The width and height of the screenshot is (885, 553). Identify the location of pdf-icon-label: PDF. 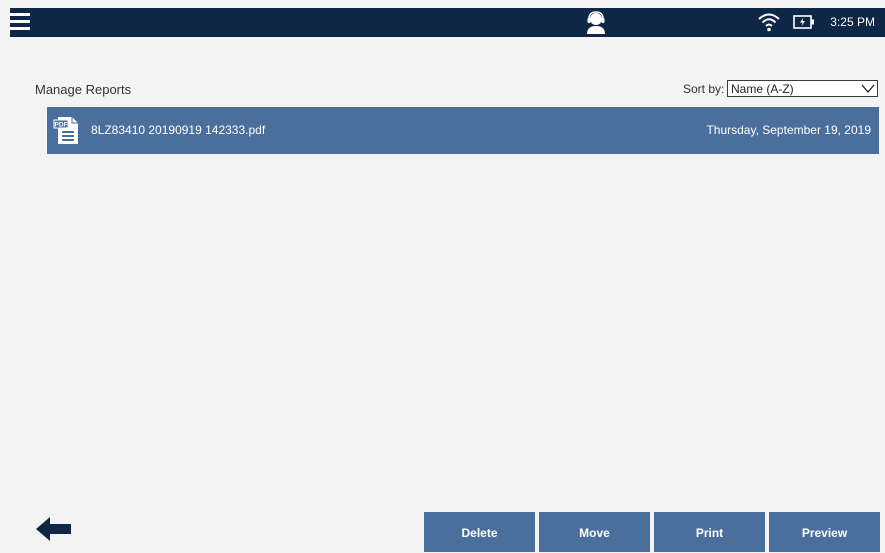
(61, 125).